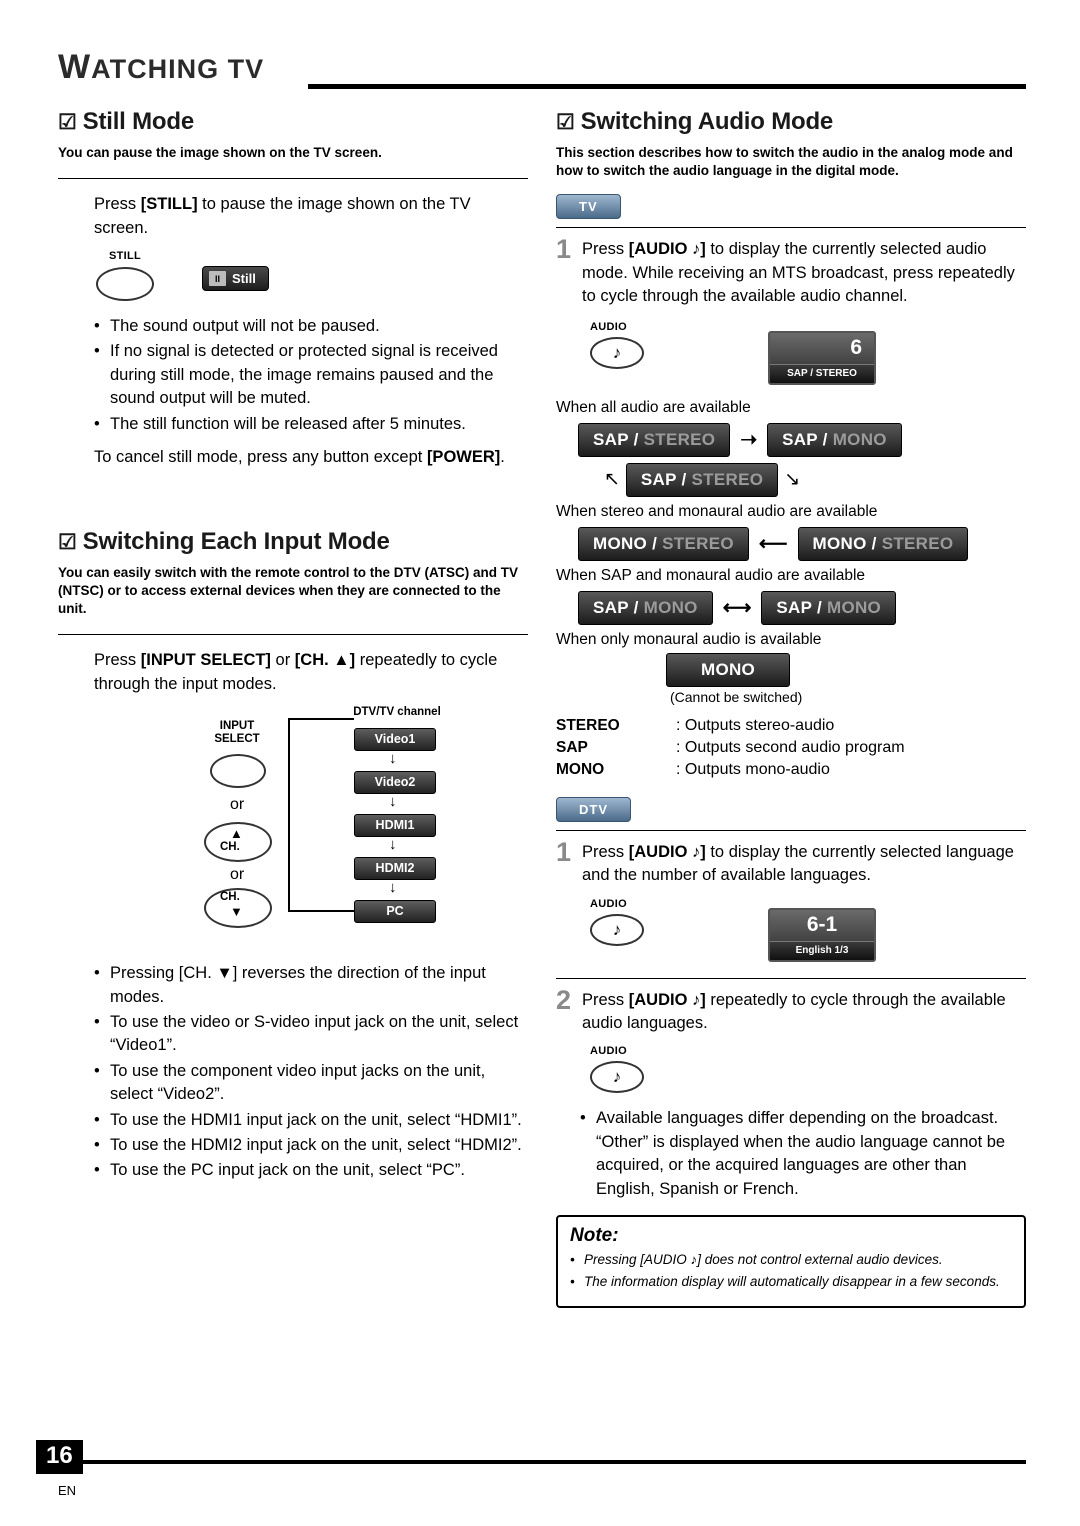 This screenshot has height=1526, width=1080. What do you see at coordinates (822, 924) in the screenshot?
I see `osd-language-number: 6-1` at bounding box center [822, 924].